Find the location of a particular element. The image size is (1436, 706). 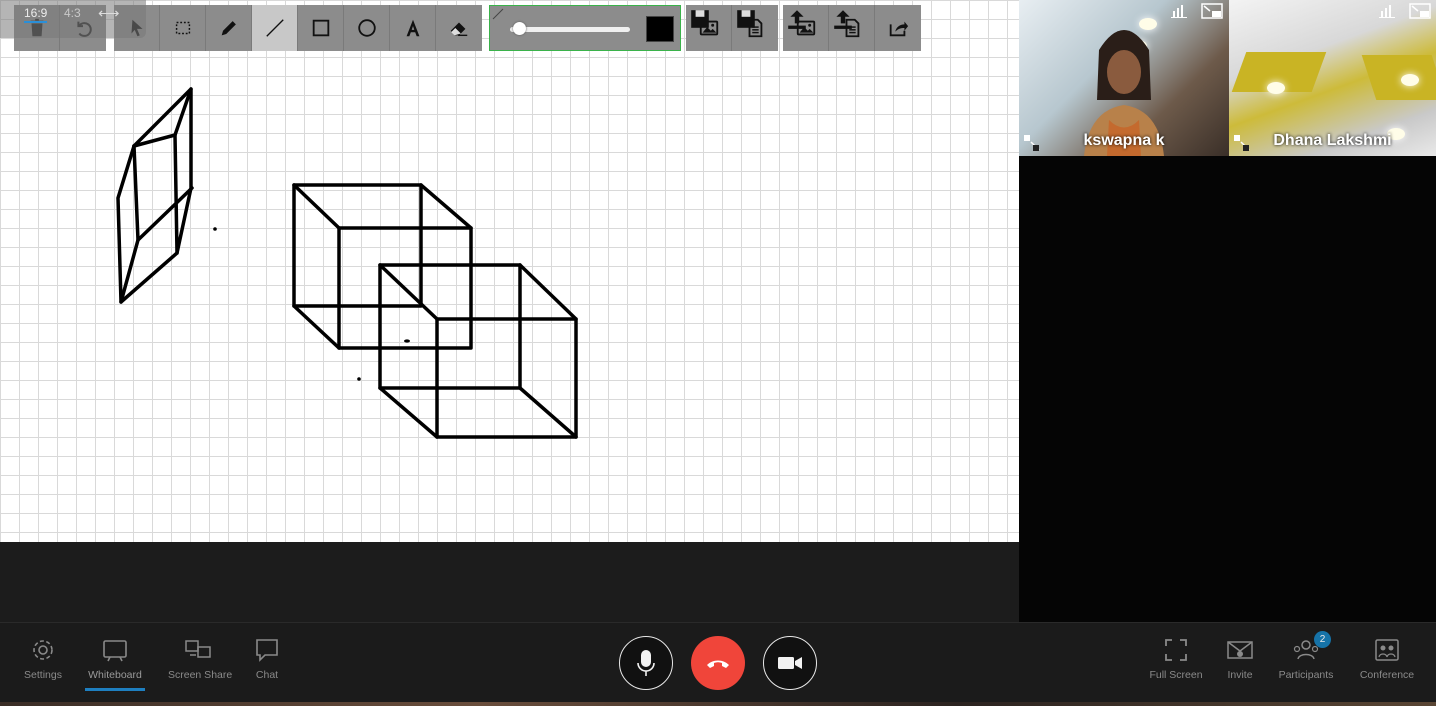

participant-name: kswapna k is located at coordinates (1124, 140).